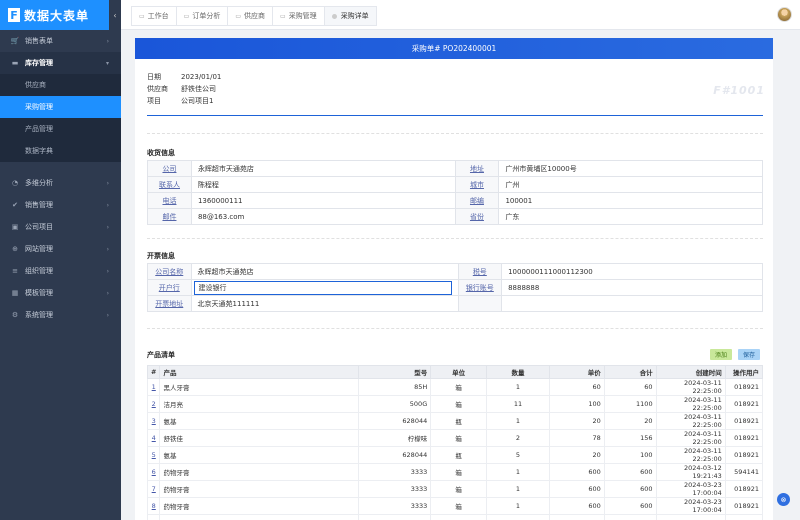 The image size is (800, 520). What do you see at coordinates (153, 421) in the screenshot?
I see `row-index-link: 3` at bounding box center [153, 421].